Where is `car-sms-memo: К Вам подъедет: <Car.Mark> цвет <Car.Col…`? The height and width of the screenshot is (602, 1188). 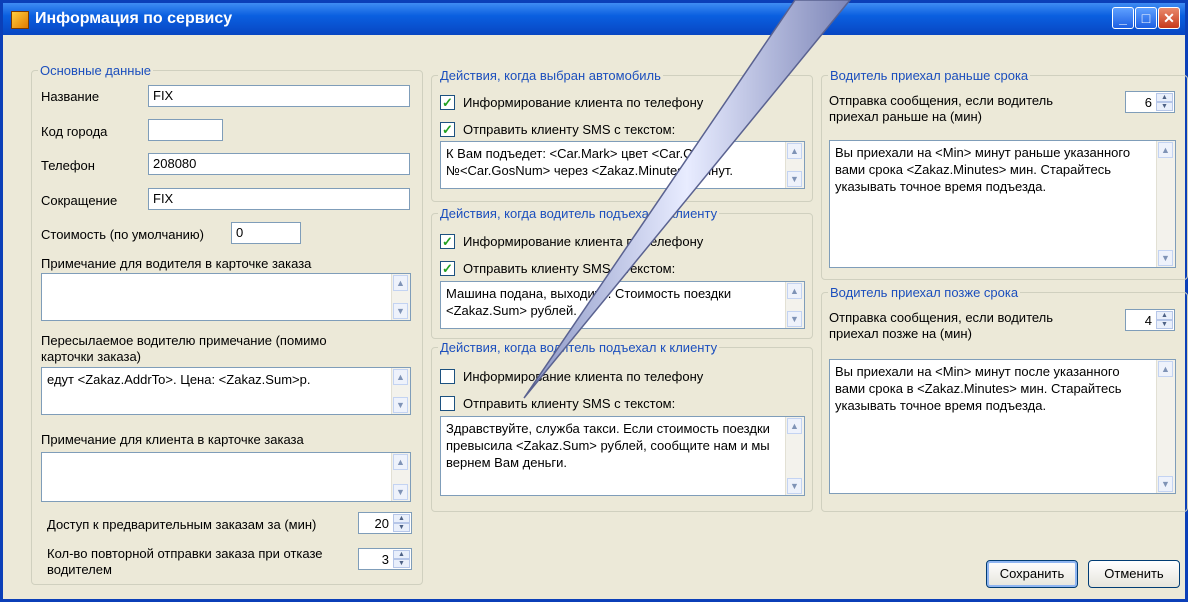 car-sms-memo: К Вам подъедет: <Car.Mark> цвет <Car.Col… is located at coordinates (622, 165).